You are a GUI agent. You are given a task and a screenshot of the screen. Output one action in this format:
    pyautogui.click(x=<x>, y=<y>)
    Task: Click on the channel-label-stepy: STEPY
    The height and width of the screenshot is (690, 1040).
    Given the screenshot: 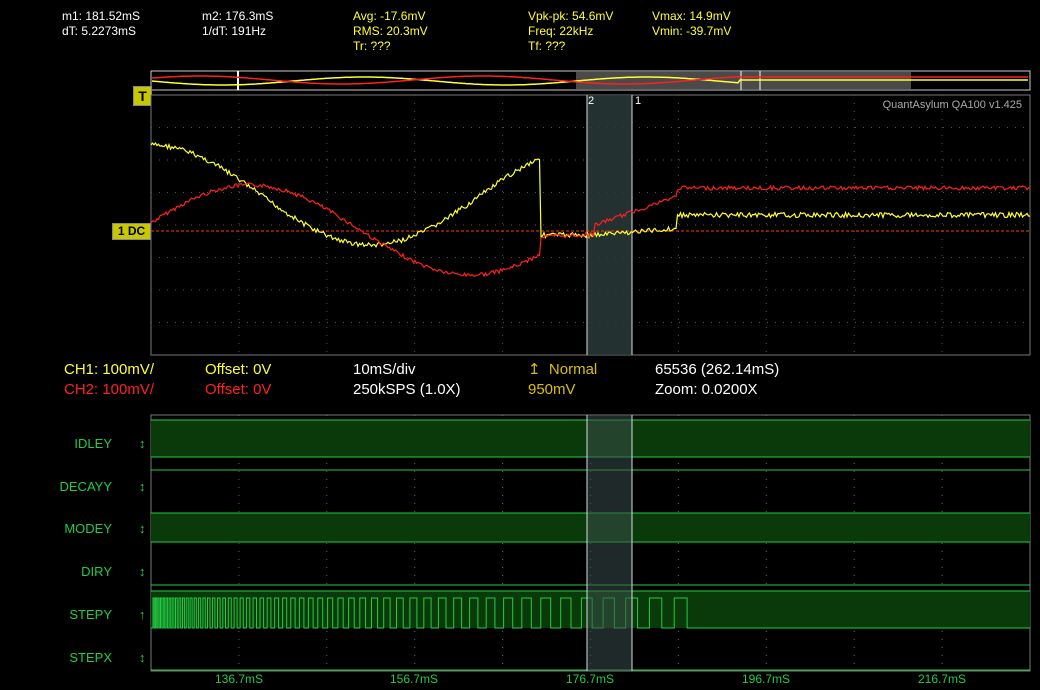 What is the action you would take?
    pyautogui.click(x=76, y=614)
    